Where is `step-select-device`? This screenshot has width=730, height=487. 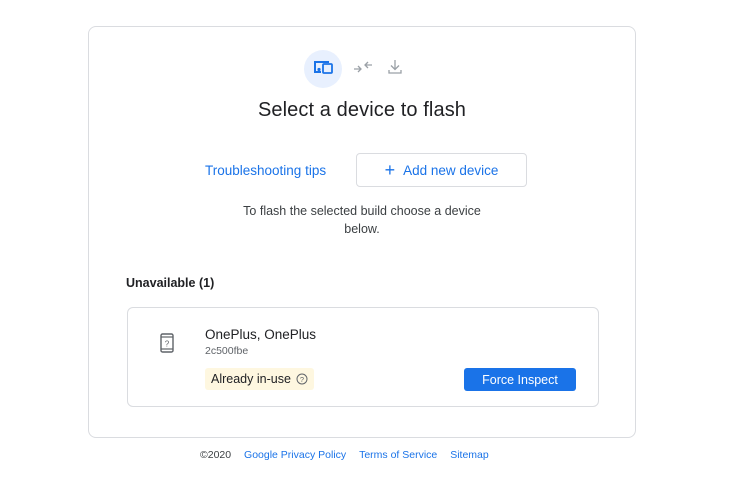
step-select-device is located at coordinates (323, 69).